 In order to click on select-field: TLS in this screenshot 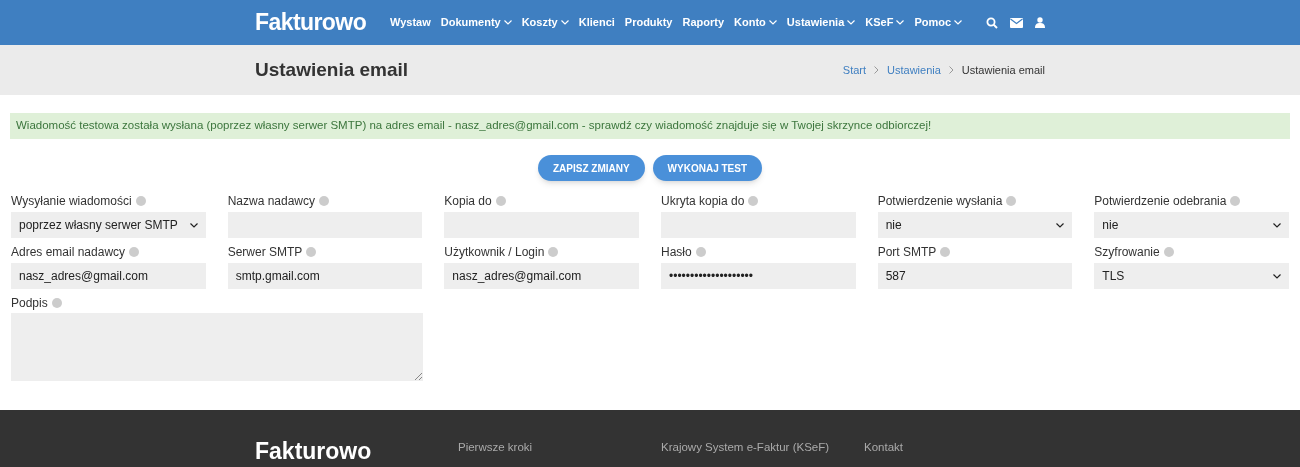, I will do `click(1191, 276)`.